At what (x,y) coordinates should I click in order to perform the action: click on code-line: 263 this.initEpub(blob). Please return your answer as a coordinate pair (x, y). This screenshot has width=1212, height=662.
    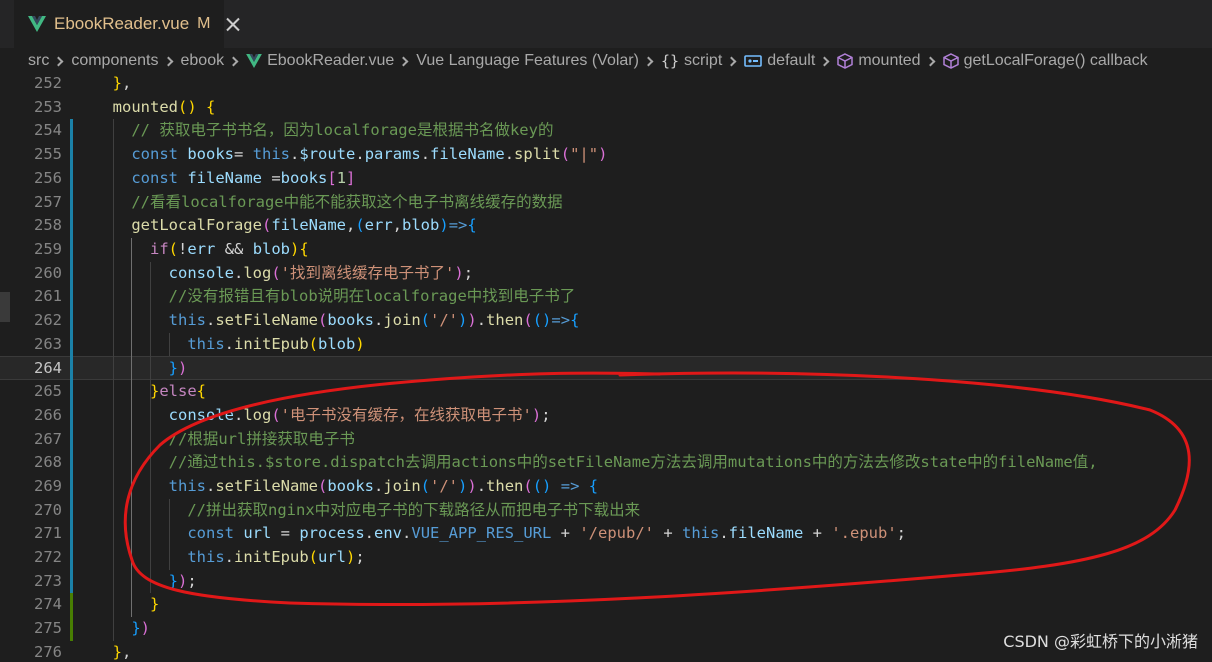
    Looking at the image, I should click on (606, 345).